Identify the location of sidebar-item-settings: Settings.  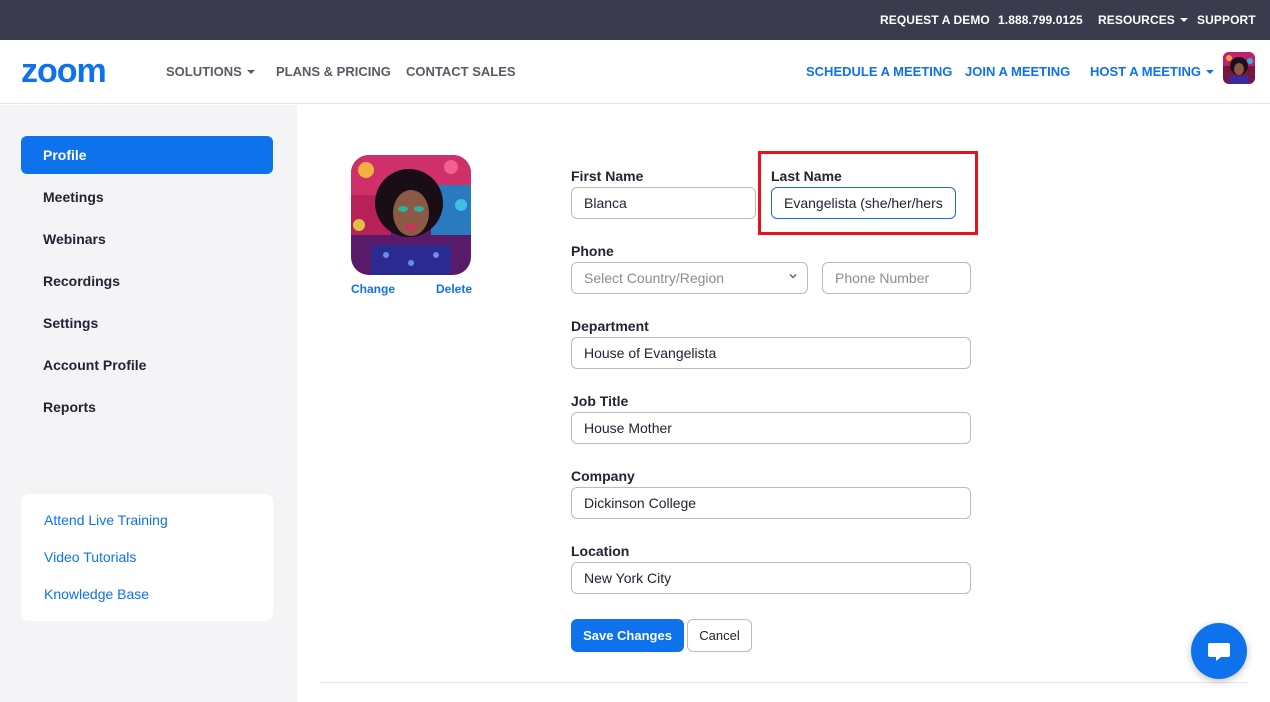
(147, 323).